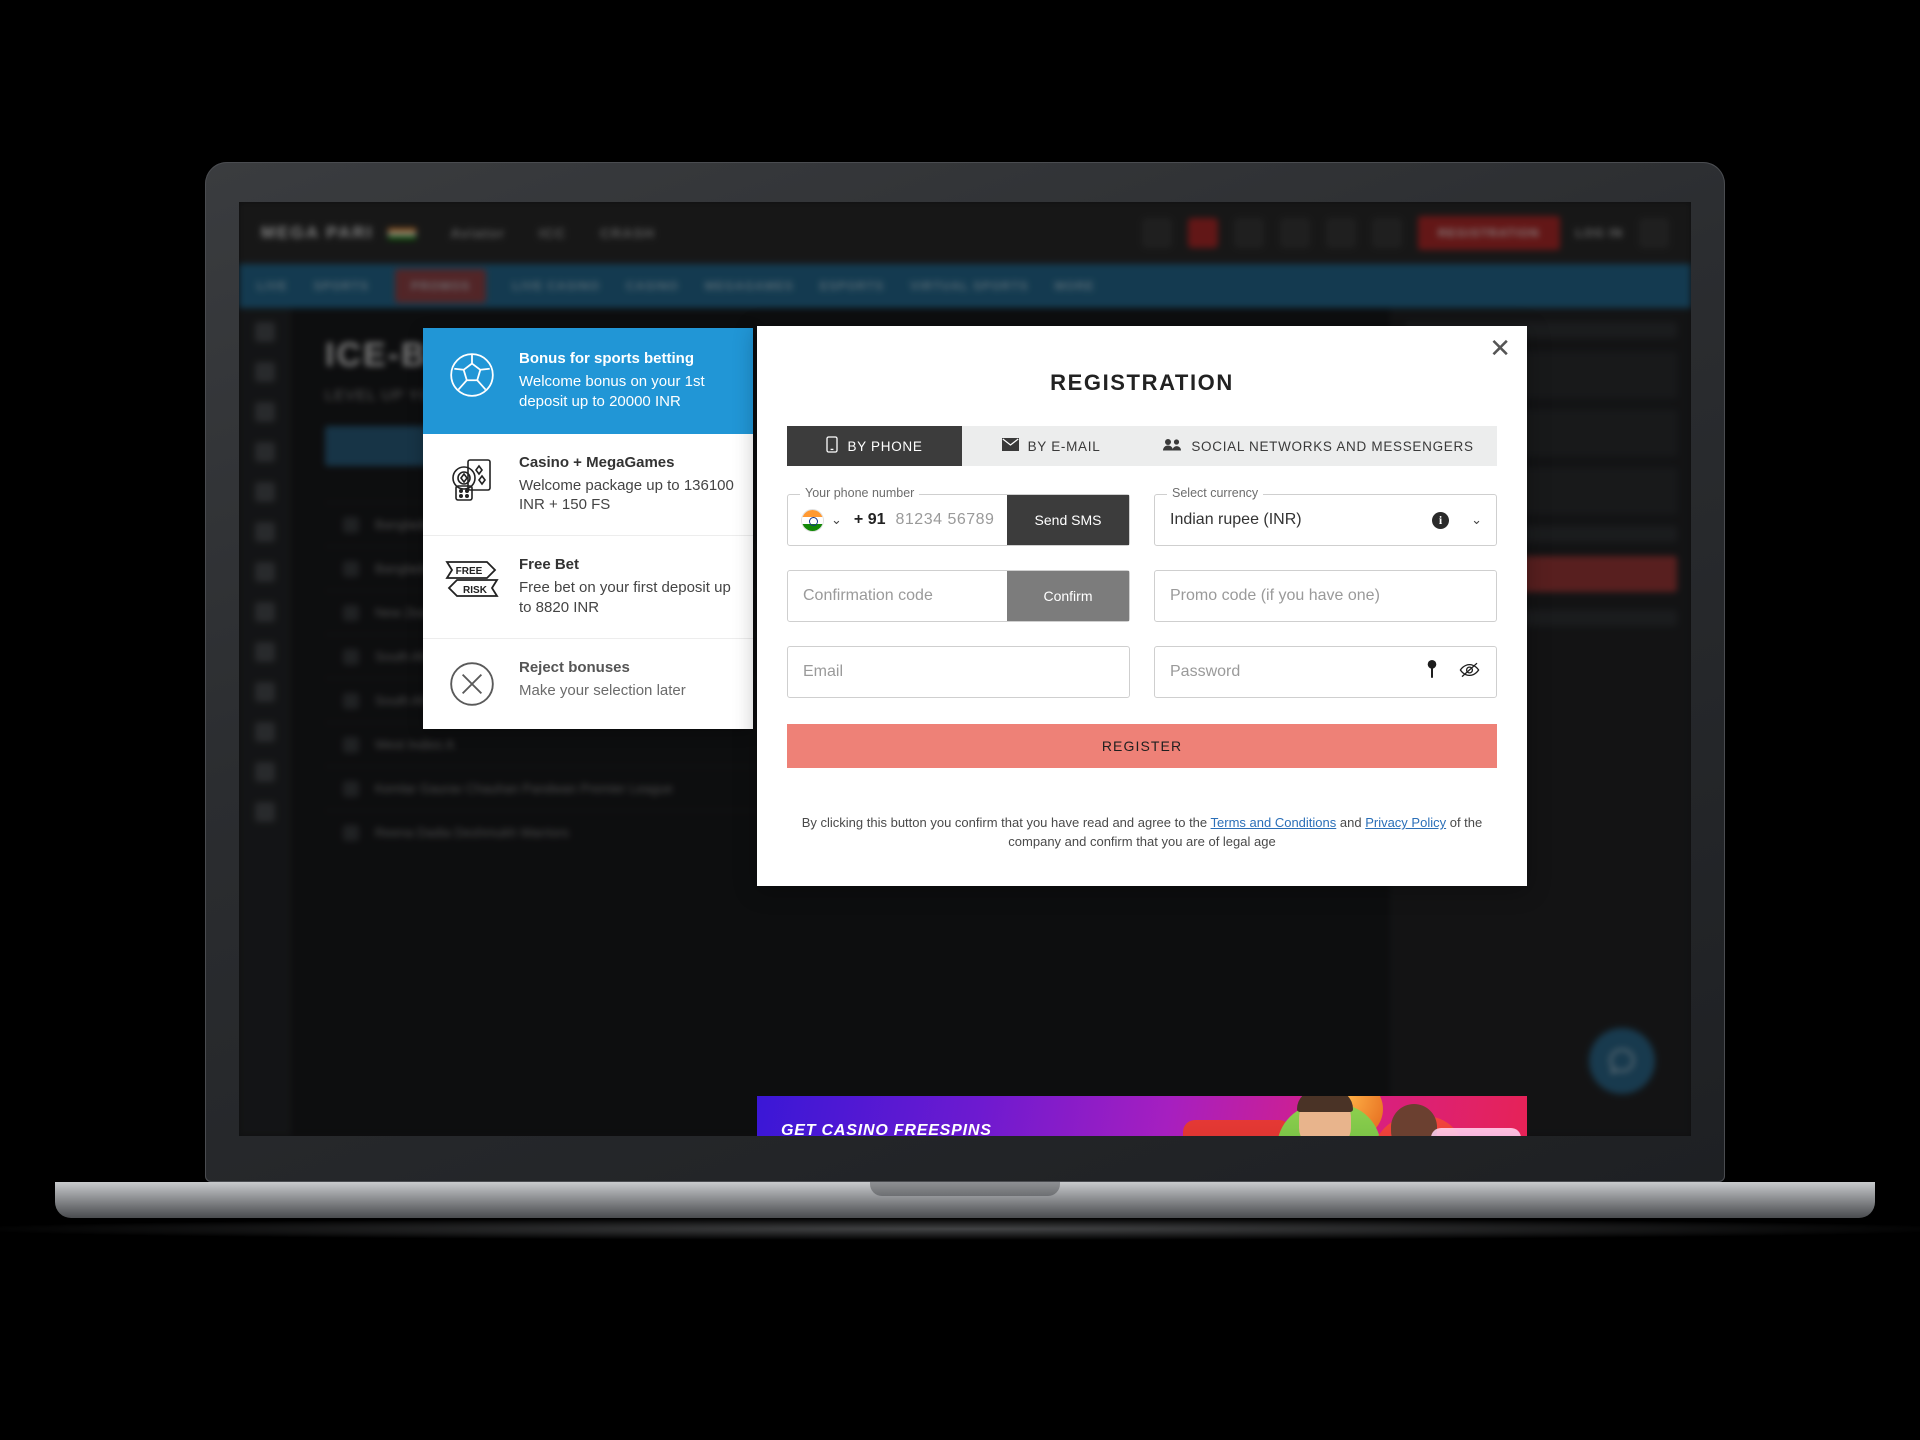 This screenshot has width=1920, height=1440. I want to click on svg-text: RISK, so click(475, 590).